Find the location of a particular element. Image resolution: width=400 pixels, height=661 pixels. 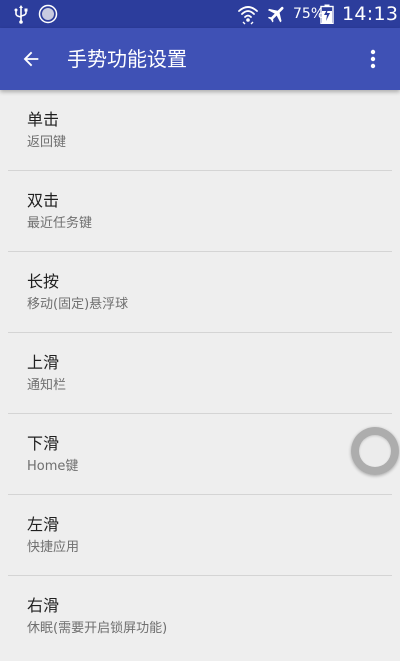

gesture-action: 休眠(需要开启锁屏功能) is located at coordinates (97, 628).